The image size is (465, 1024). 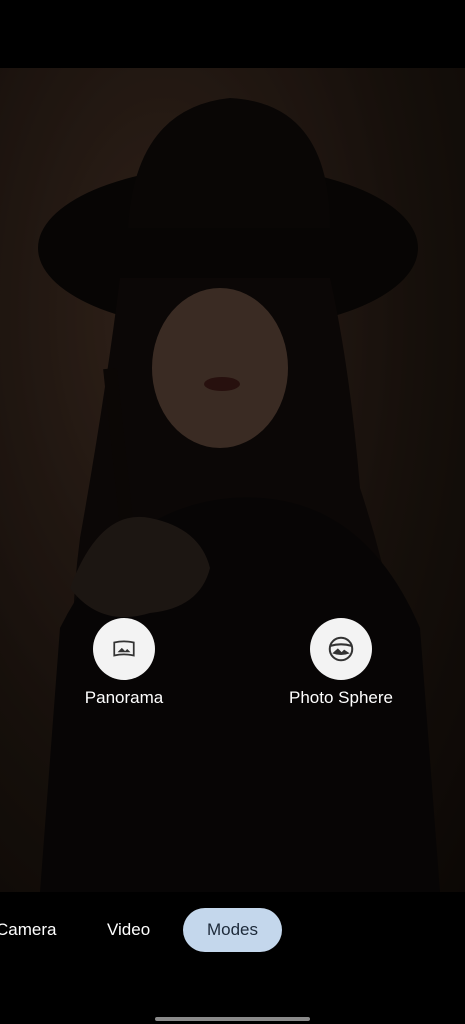 What do you see at coordinates (28, 930) in the screenshot?
I see `tab-camera: Camera` at bounding box center [28, 930].